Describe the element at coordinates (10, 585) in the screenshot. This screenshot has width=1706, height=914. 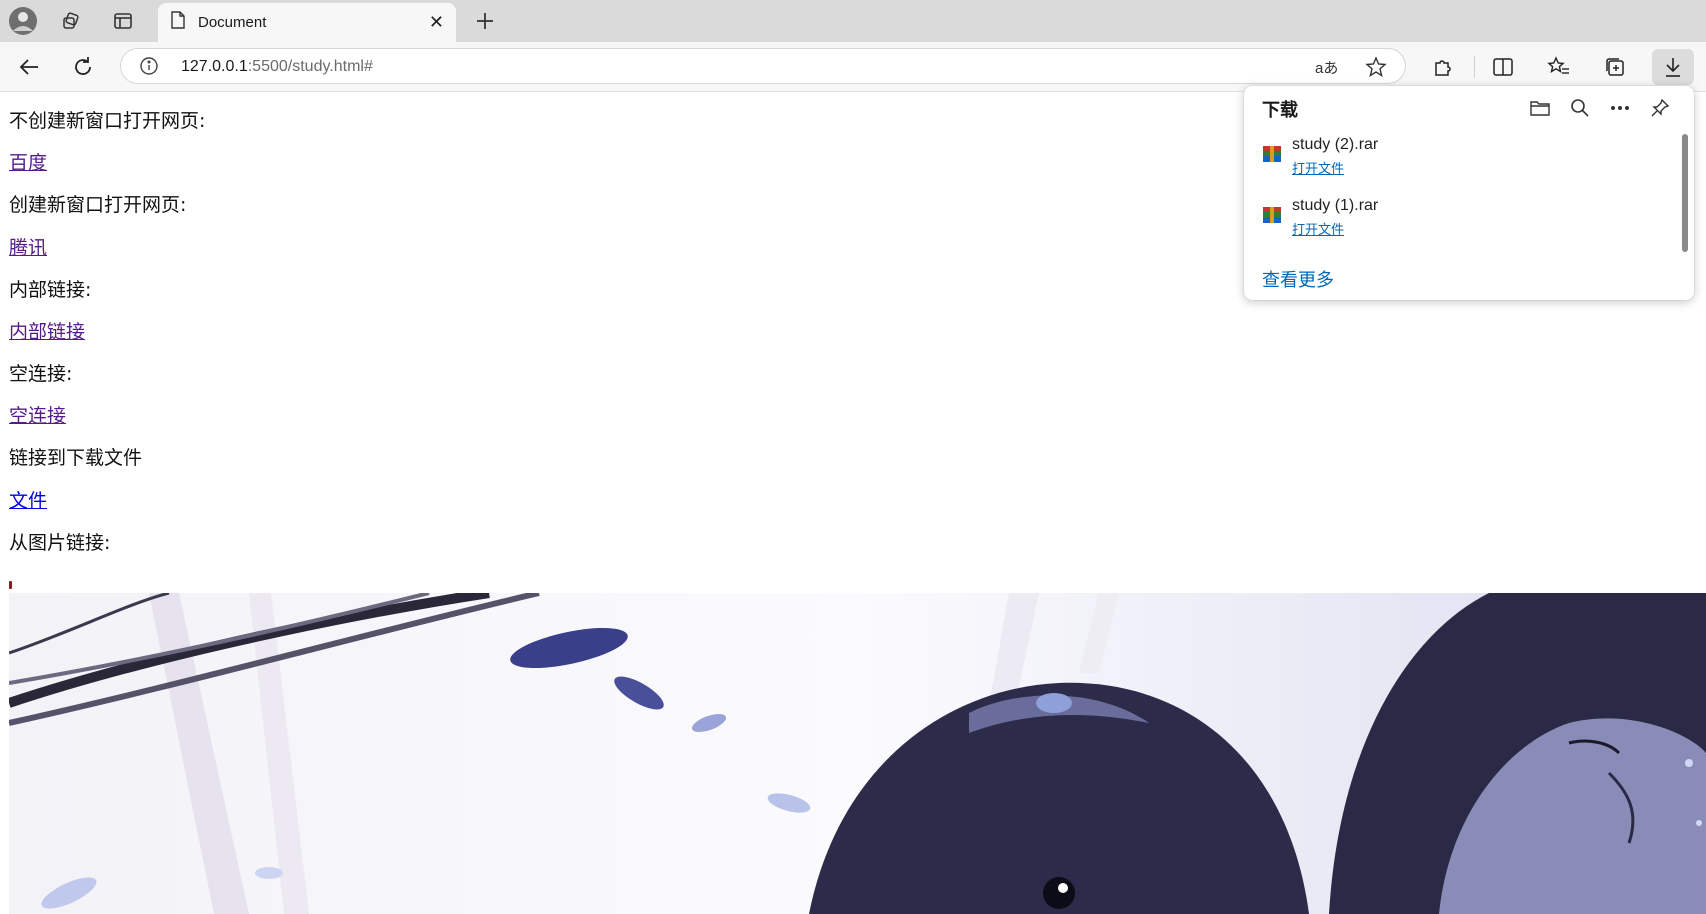
I see `link-underline-mark` at that location.